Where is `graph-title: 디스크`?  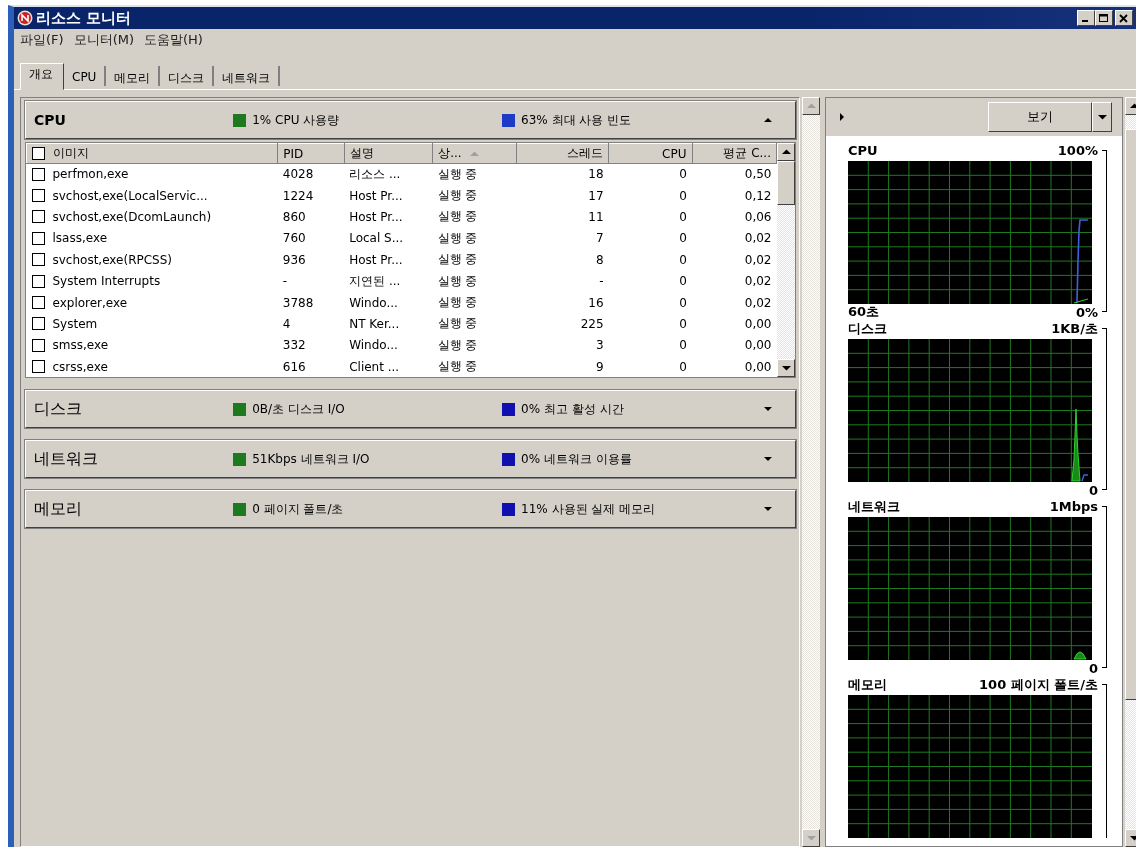 graph-title: 디스크 is located at coordinates (867, 328).